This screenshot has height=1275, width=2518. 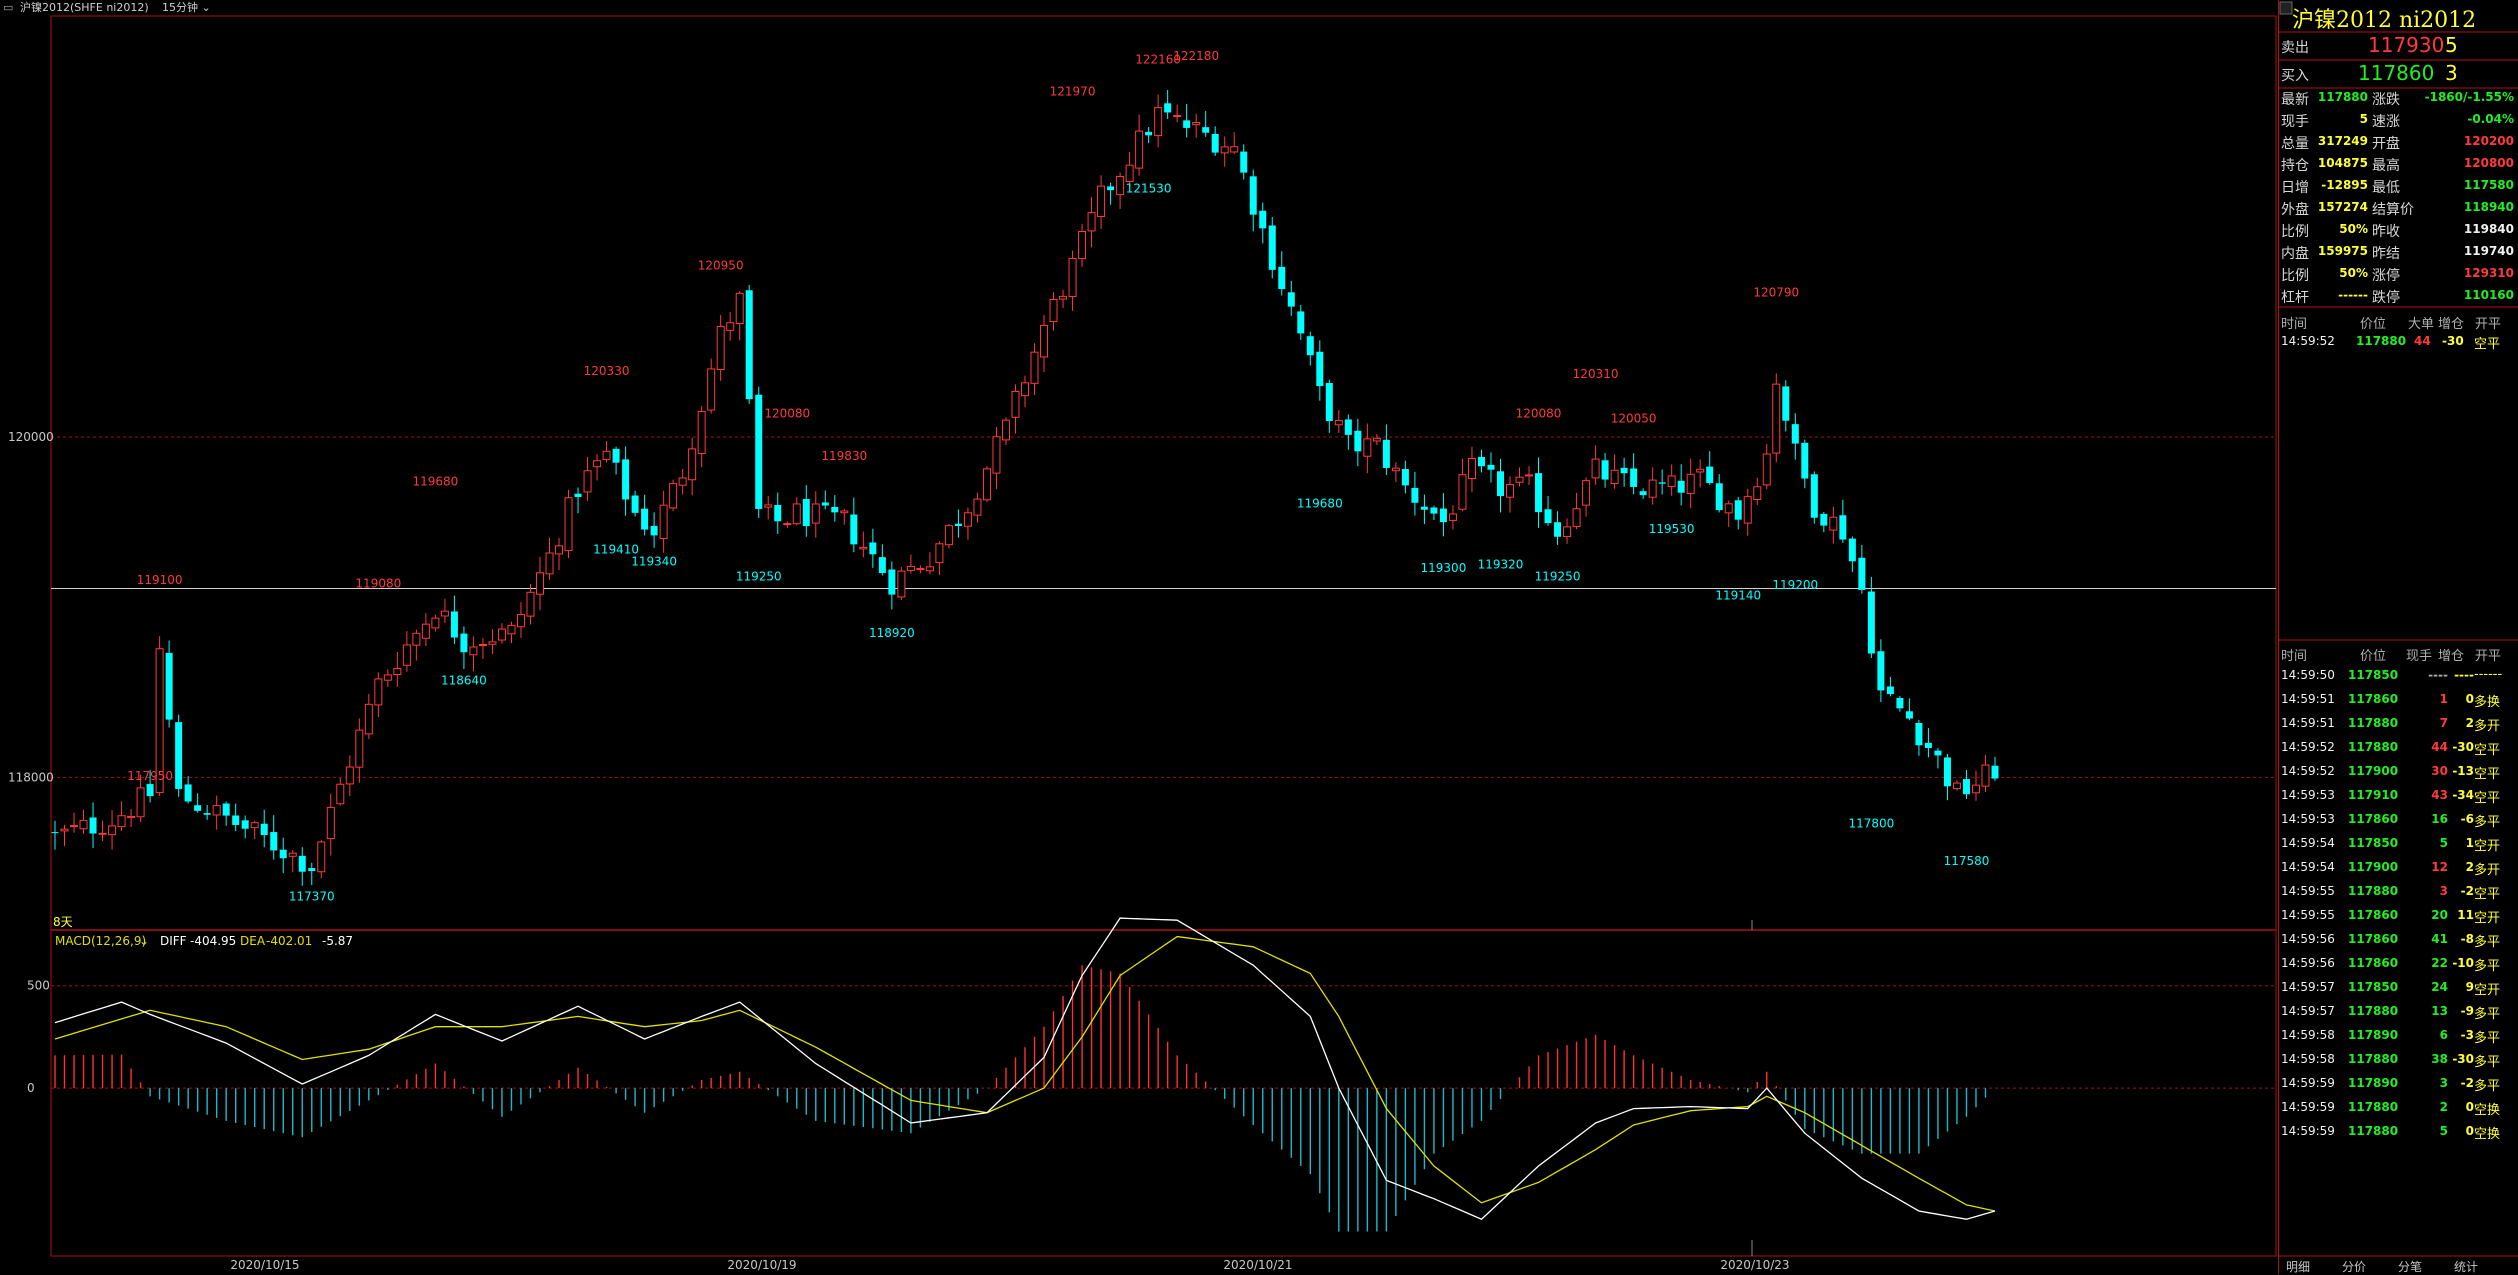 I want to click on tab-0: 明细, so click(x=2298, y=1266).